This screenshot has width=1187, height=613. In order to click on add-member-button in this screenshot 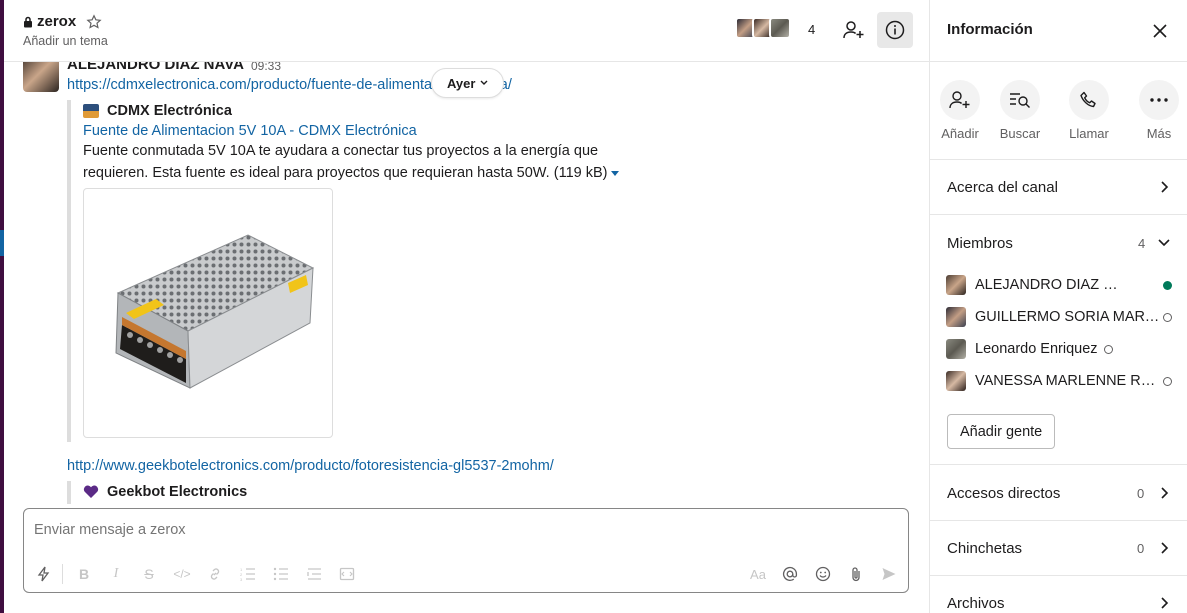, I will do `click(854, 30)`.